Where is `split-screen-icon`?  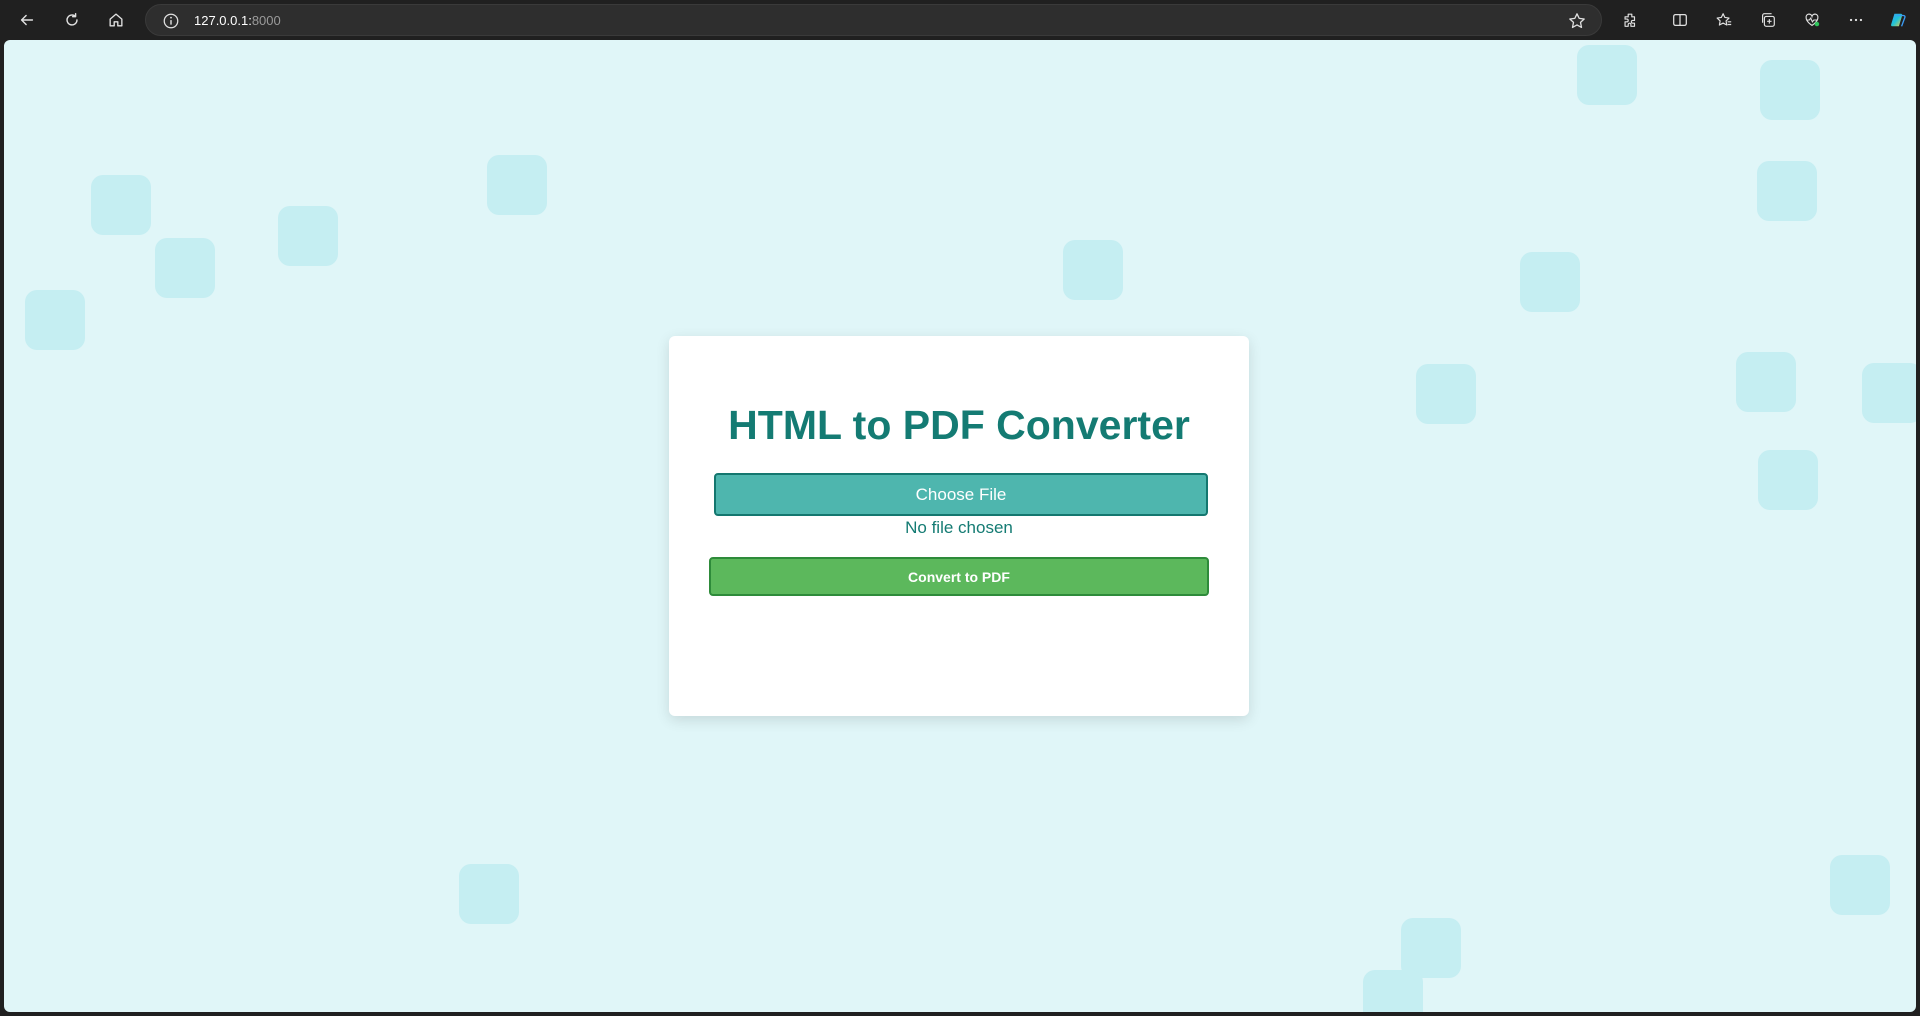
split-screen-icon is located at coordinates (1680, 20).